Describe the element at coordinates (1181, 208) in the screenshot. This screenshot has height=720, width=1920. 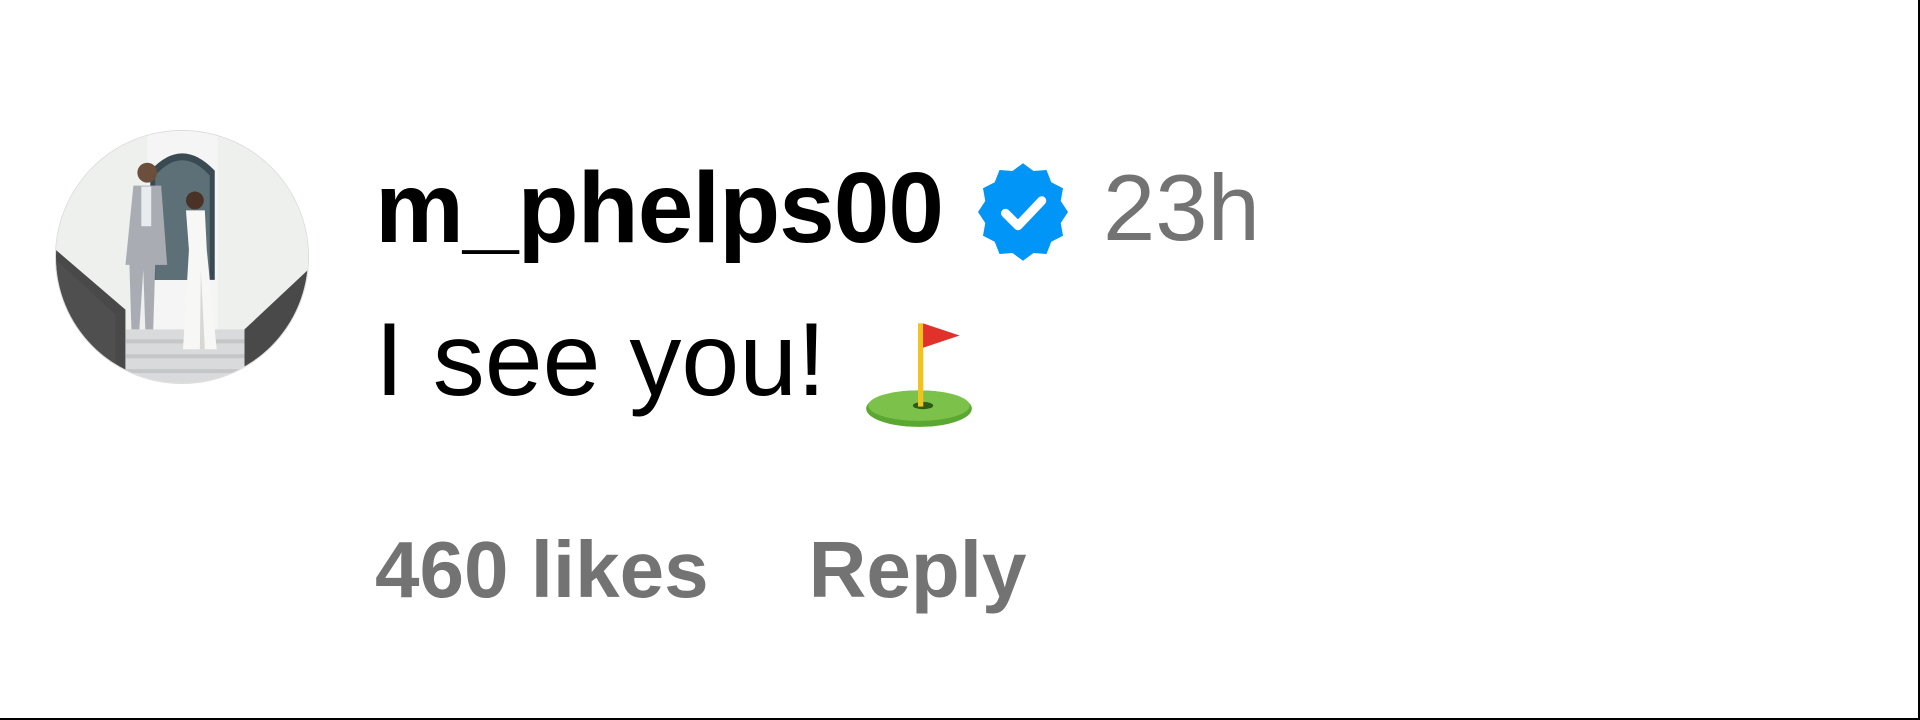
I see `timestamp: 23h` at that location.